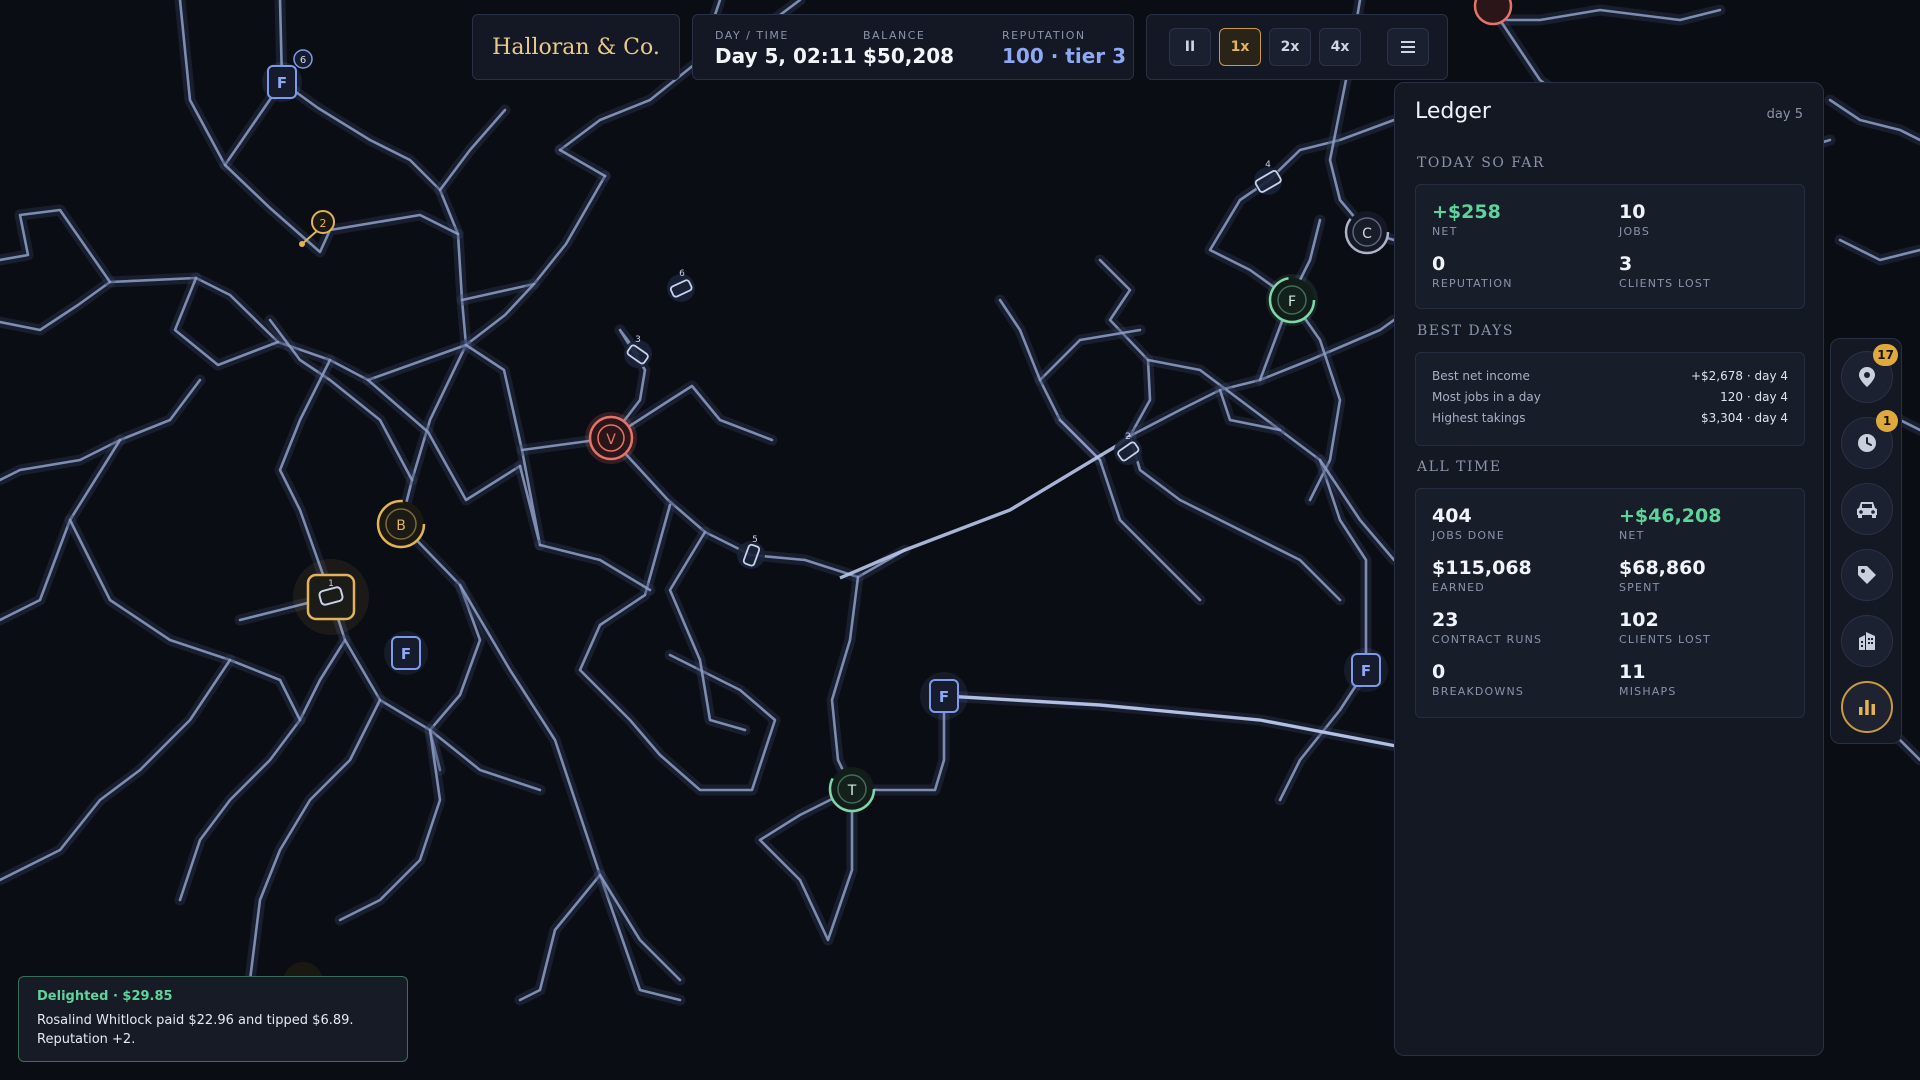 The width and height of the screenshot is (1920, 1080). Describe the element at coordinates (1468, 523) in the screenshot. I see `alltime-stat: 404 JOBS DONE` at that location.